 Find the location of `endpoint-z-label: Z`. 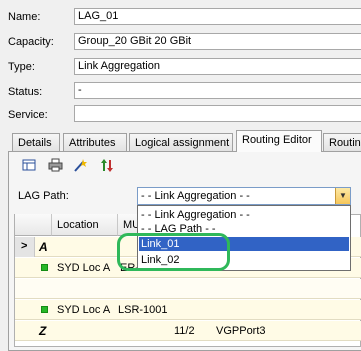

endpoint-z-label: Z is located at coordinates (43, 331).